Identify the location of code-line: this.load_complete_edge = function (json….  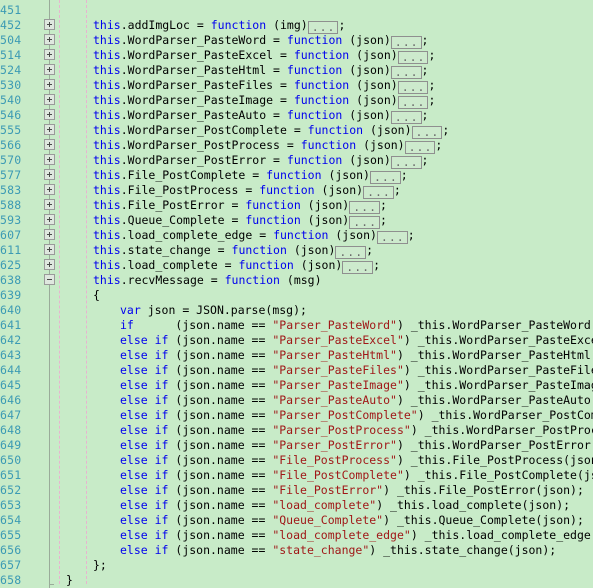
(254, 236).